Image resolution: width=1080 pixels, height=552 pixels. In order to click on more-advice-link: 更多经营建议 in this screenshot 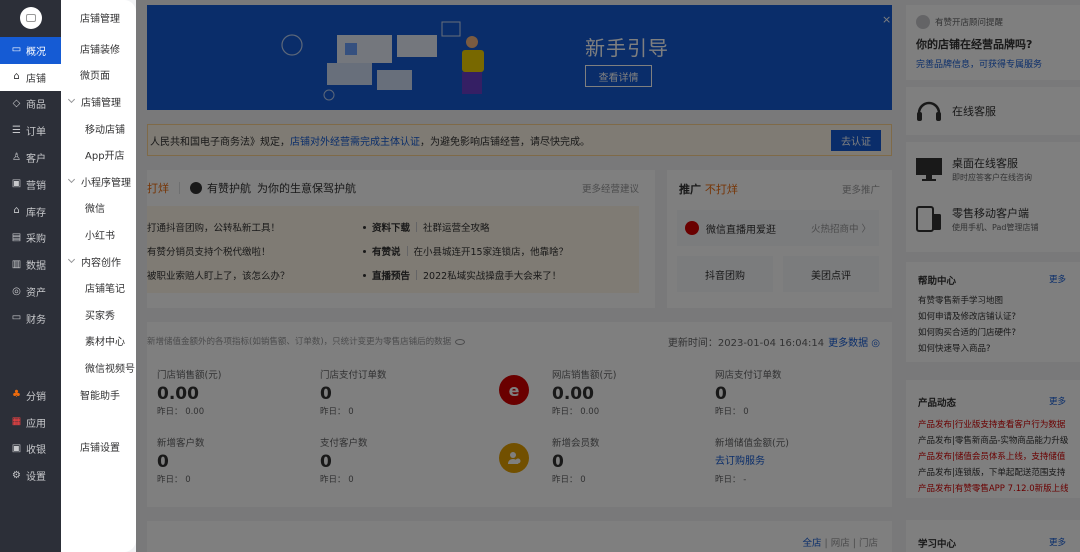, I will do `click(610, 188)`.